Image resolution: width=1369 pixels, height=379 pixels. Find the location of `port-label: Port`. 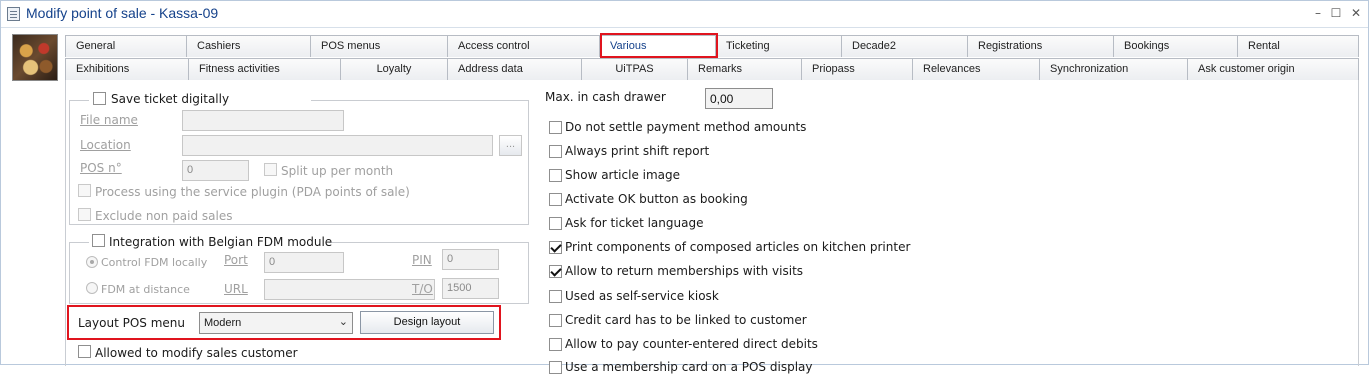

port-label: Port is located at coordinates (236, 260).